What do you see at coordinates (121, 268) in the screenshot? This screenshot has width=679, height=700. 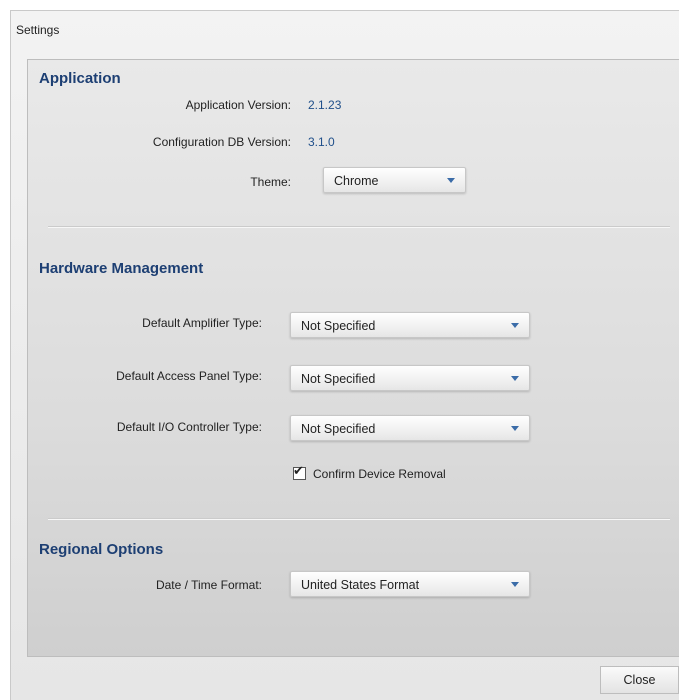 I see `hardware-section-title: Hardware Management` at bounding box center [121, 268].